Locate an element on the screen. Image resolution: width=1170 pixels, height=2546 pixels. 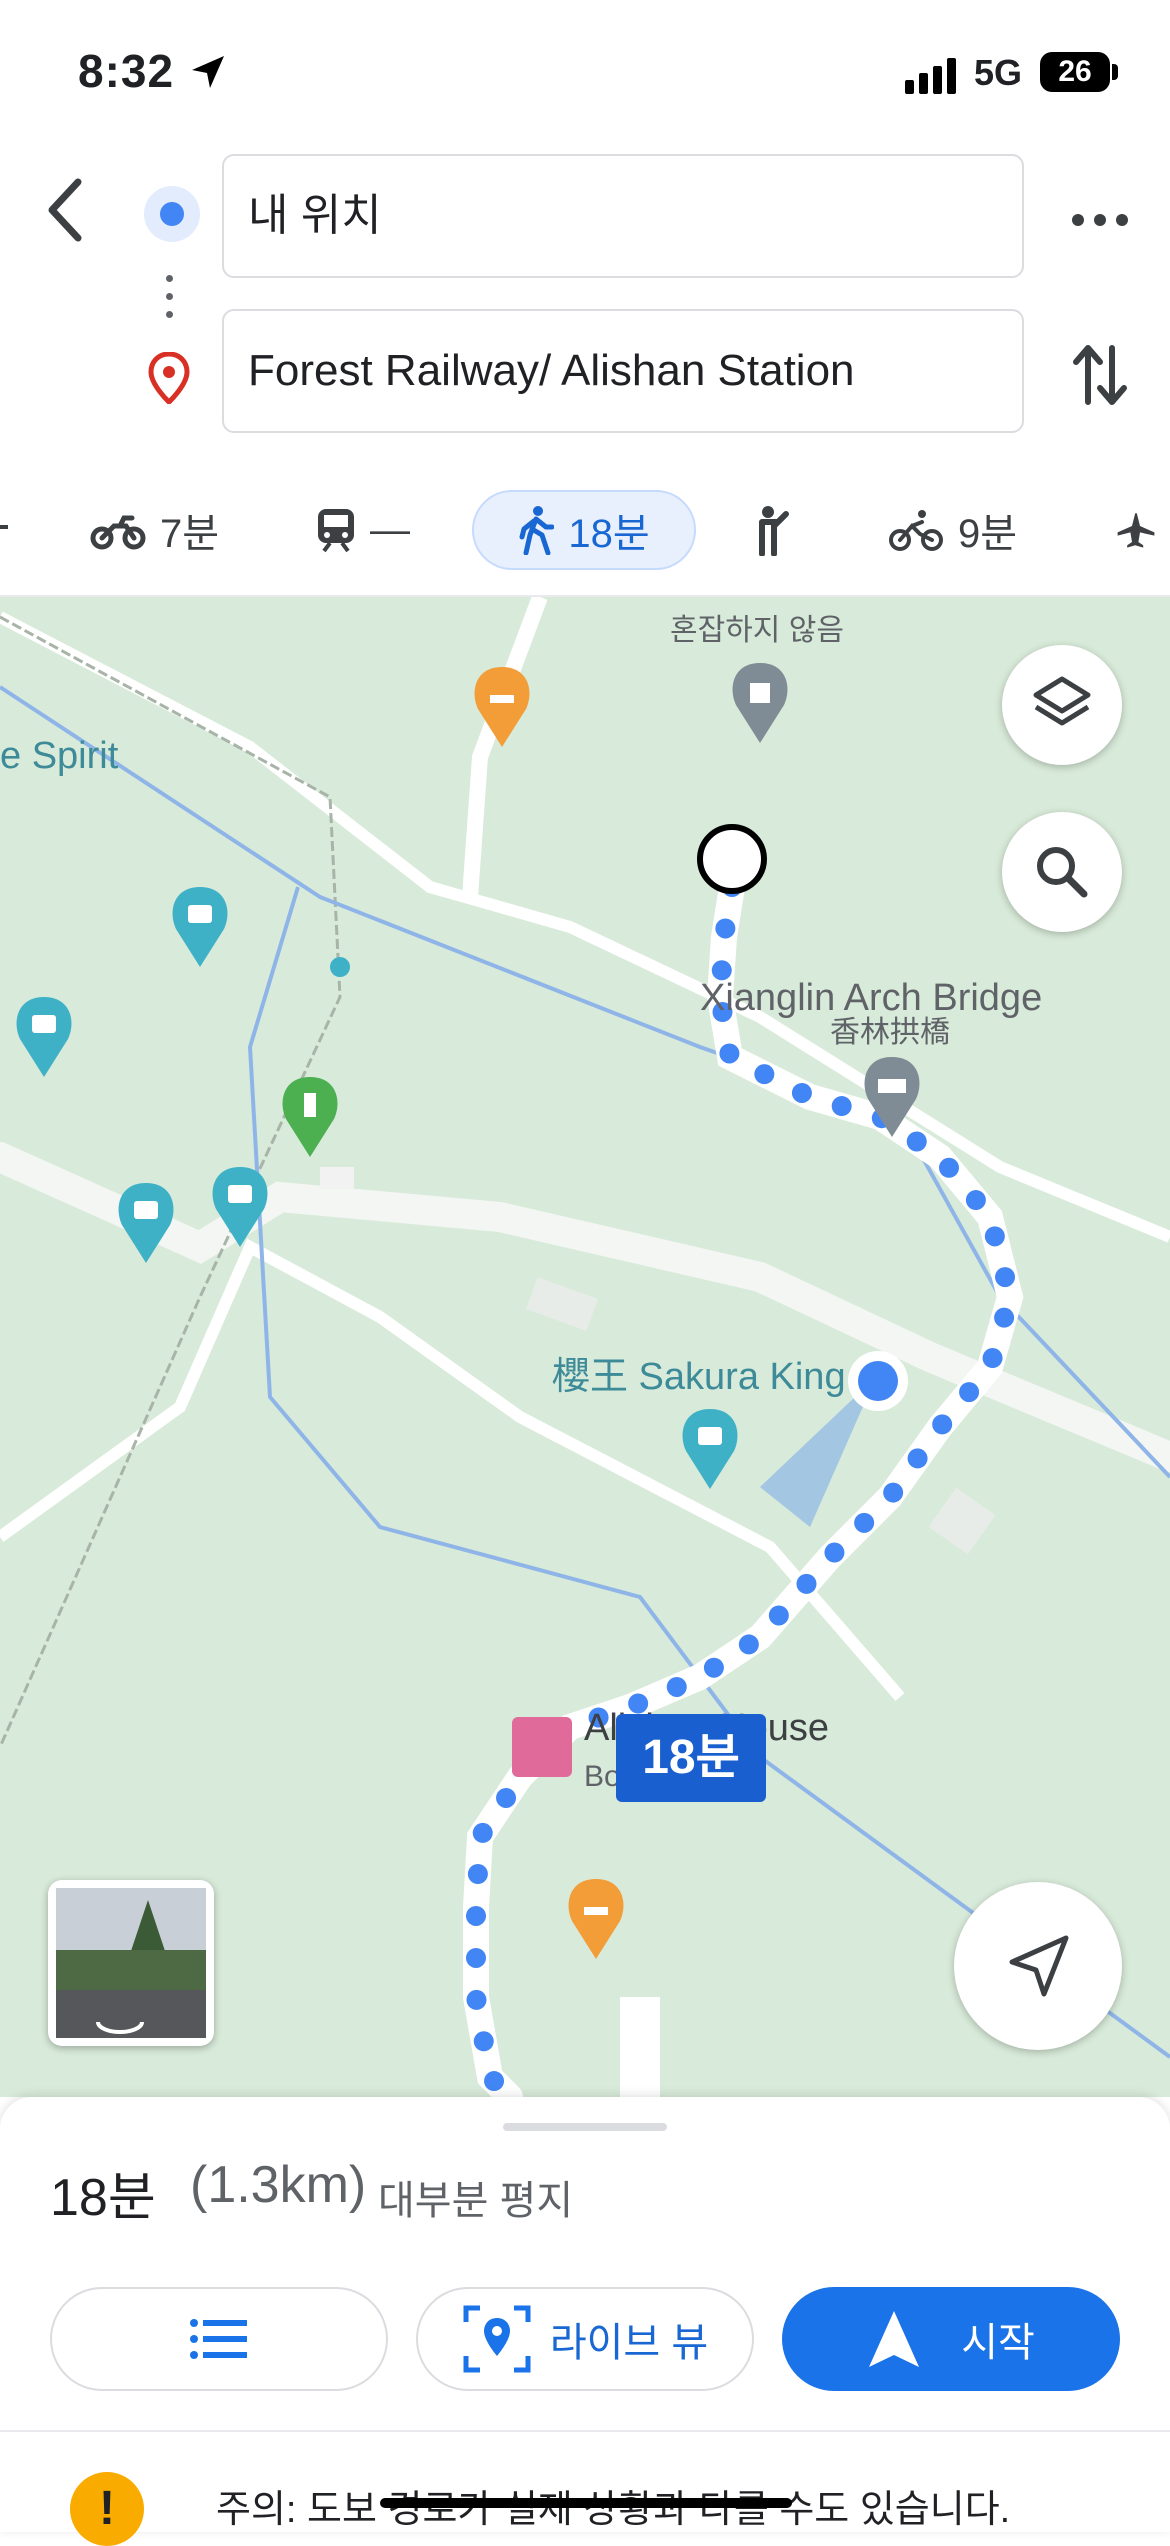
redaction-mark is located at coordinates (586, 2503).